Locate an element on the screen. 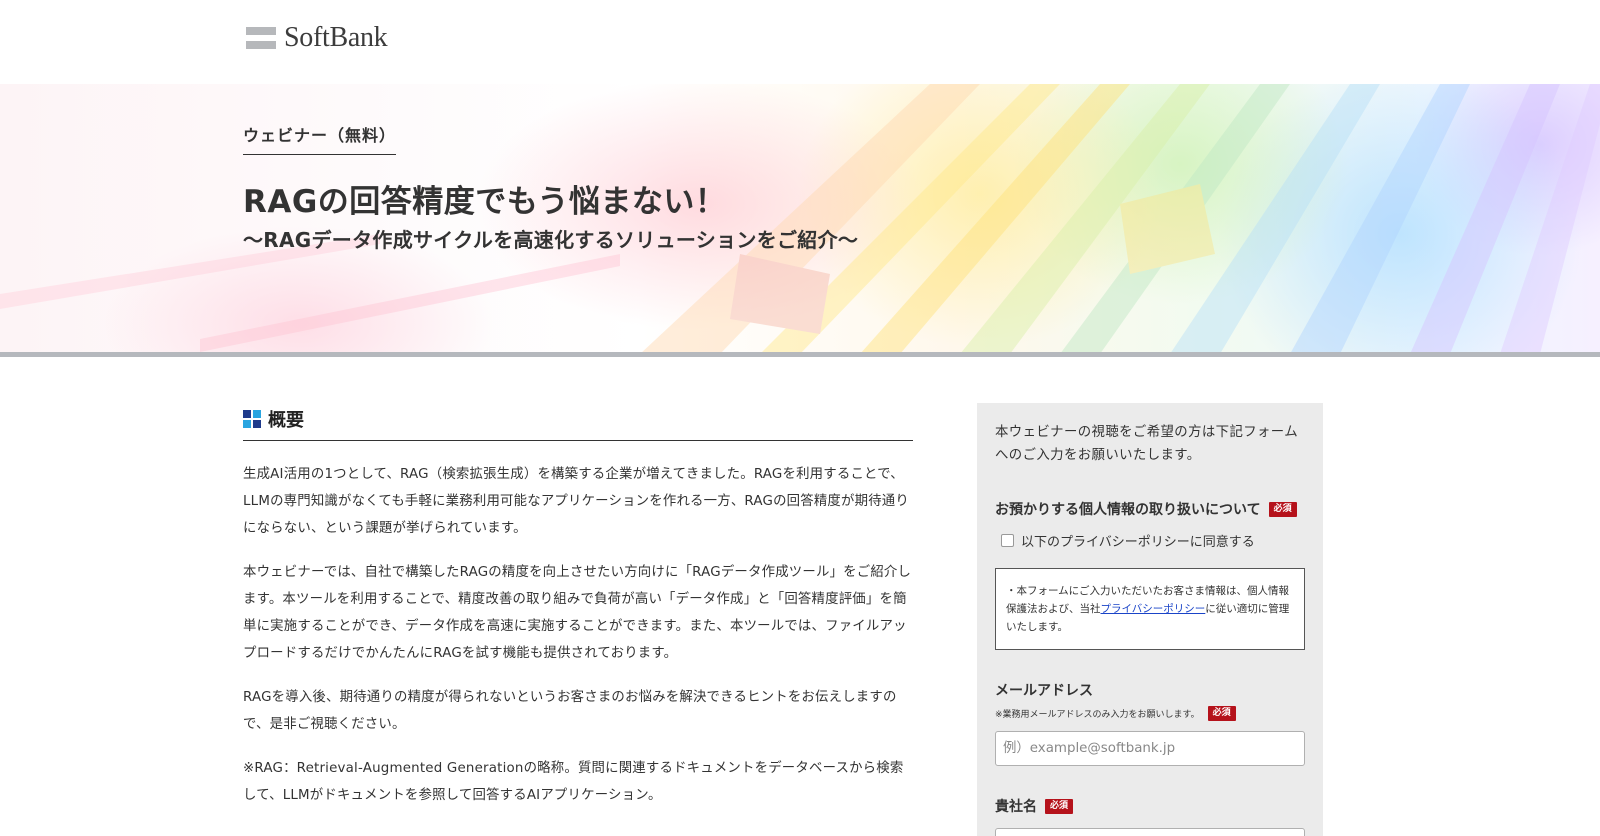 The width and height of the screenshot is (1600, 836). email-note-text: ※業務用メールアドレスのみ入力をお願いします。 is located at coordinates (1097, 715).